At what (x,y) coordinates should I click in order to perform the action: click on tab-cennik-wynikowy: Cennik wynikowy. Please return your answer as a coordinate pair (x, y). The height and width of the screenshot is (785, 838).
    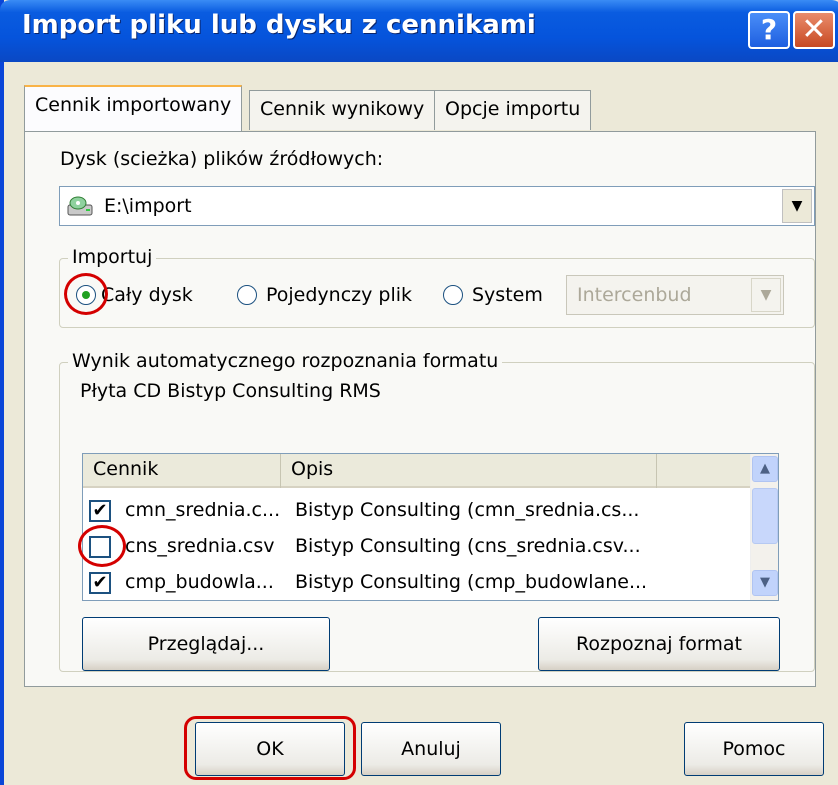
    Looking at the image, I should click on (342, 110).